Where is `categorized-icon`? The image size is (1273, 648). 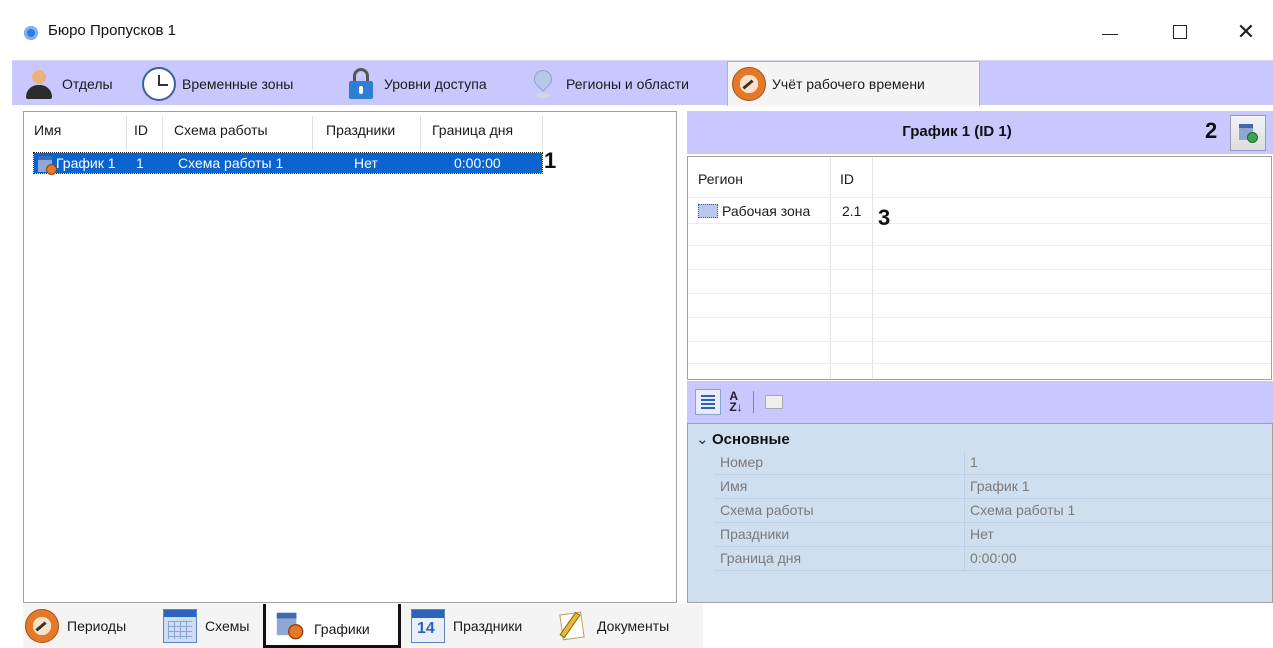 categorized-icon is located at coordinates (708, 402).